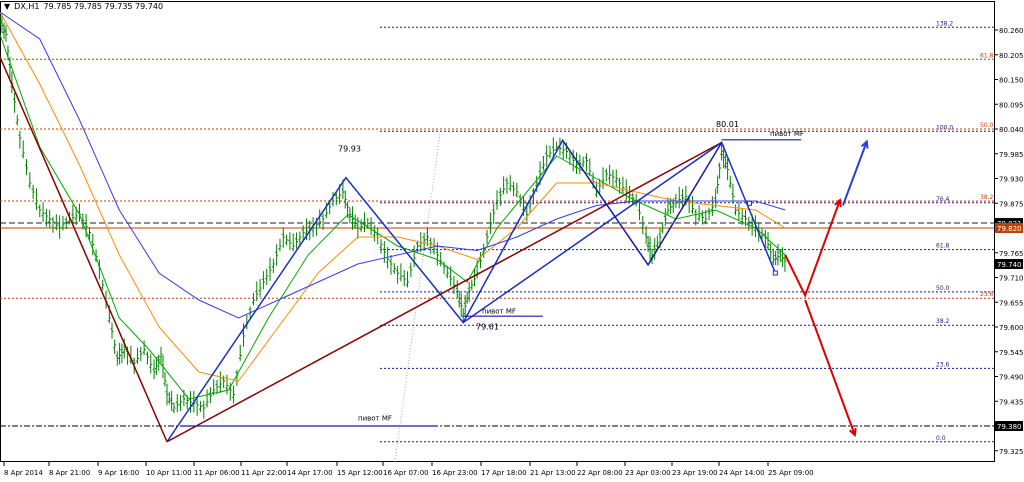  Describe the element at coordinates (830, 367) in the screenshot. I see `forecast-arrow-down` at that location.